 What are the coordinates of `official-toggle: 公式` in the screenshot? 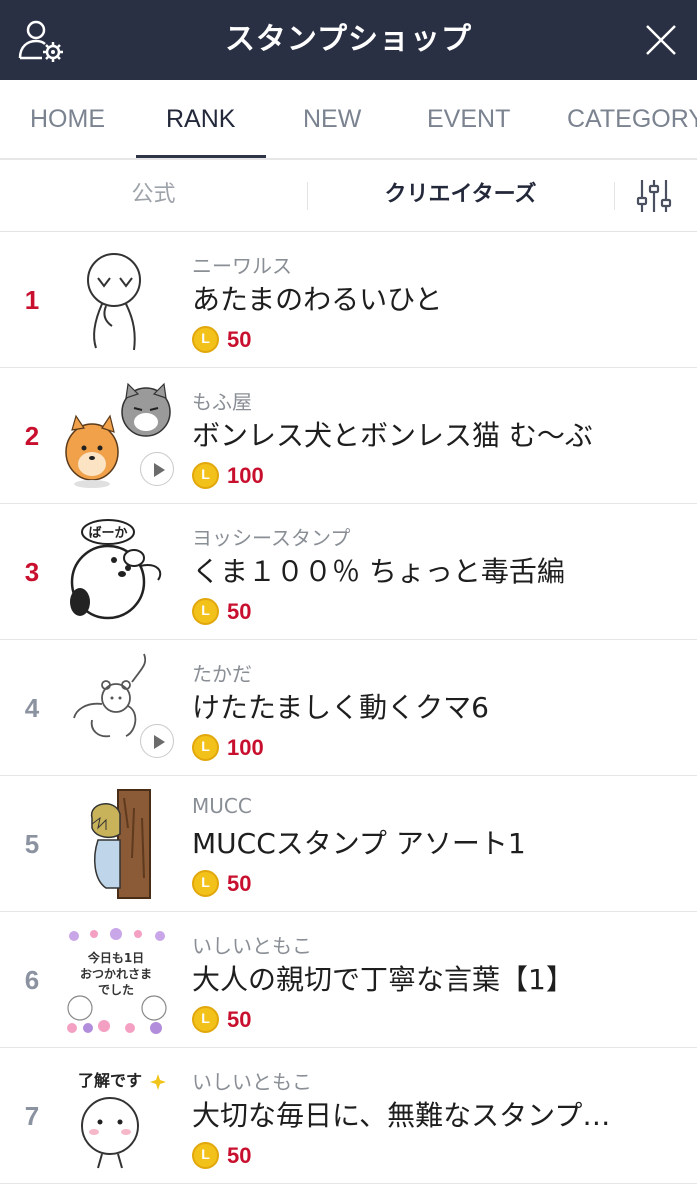 It's located at (153, 196).